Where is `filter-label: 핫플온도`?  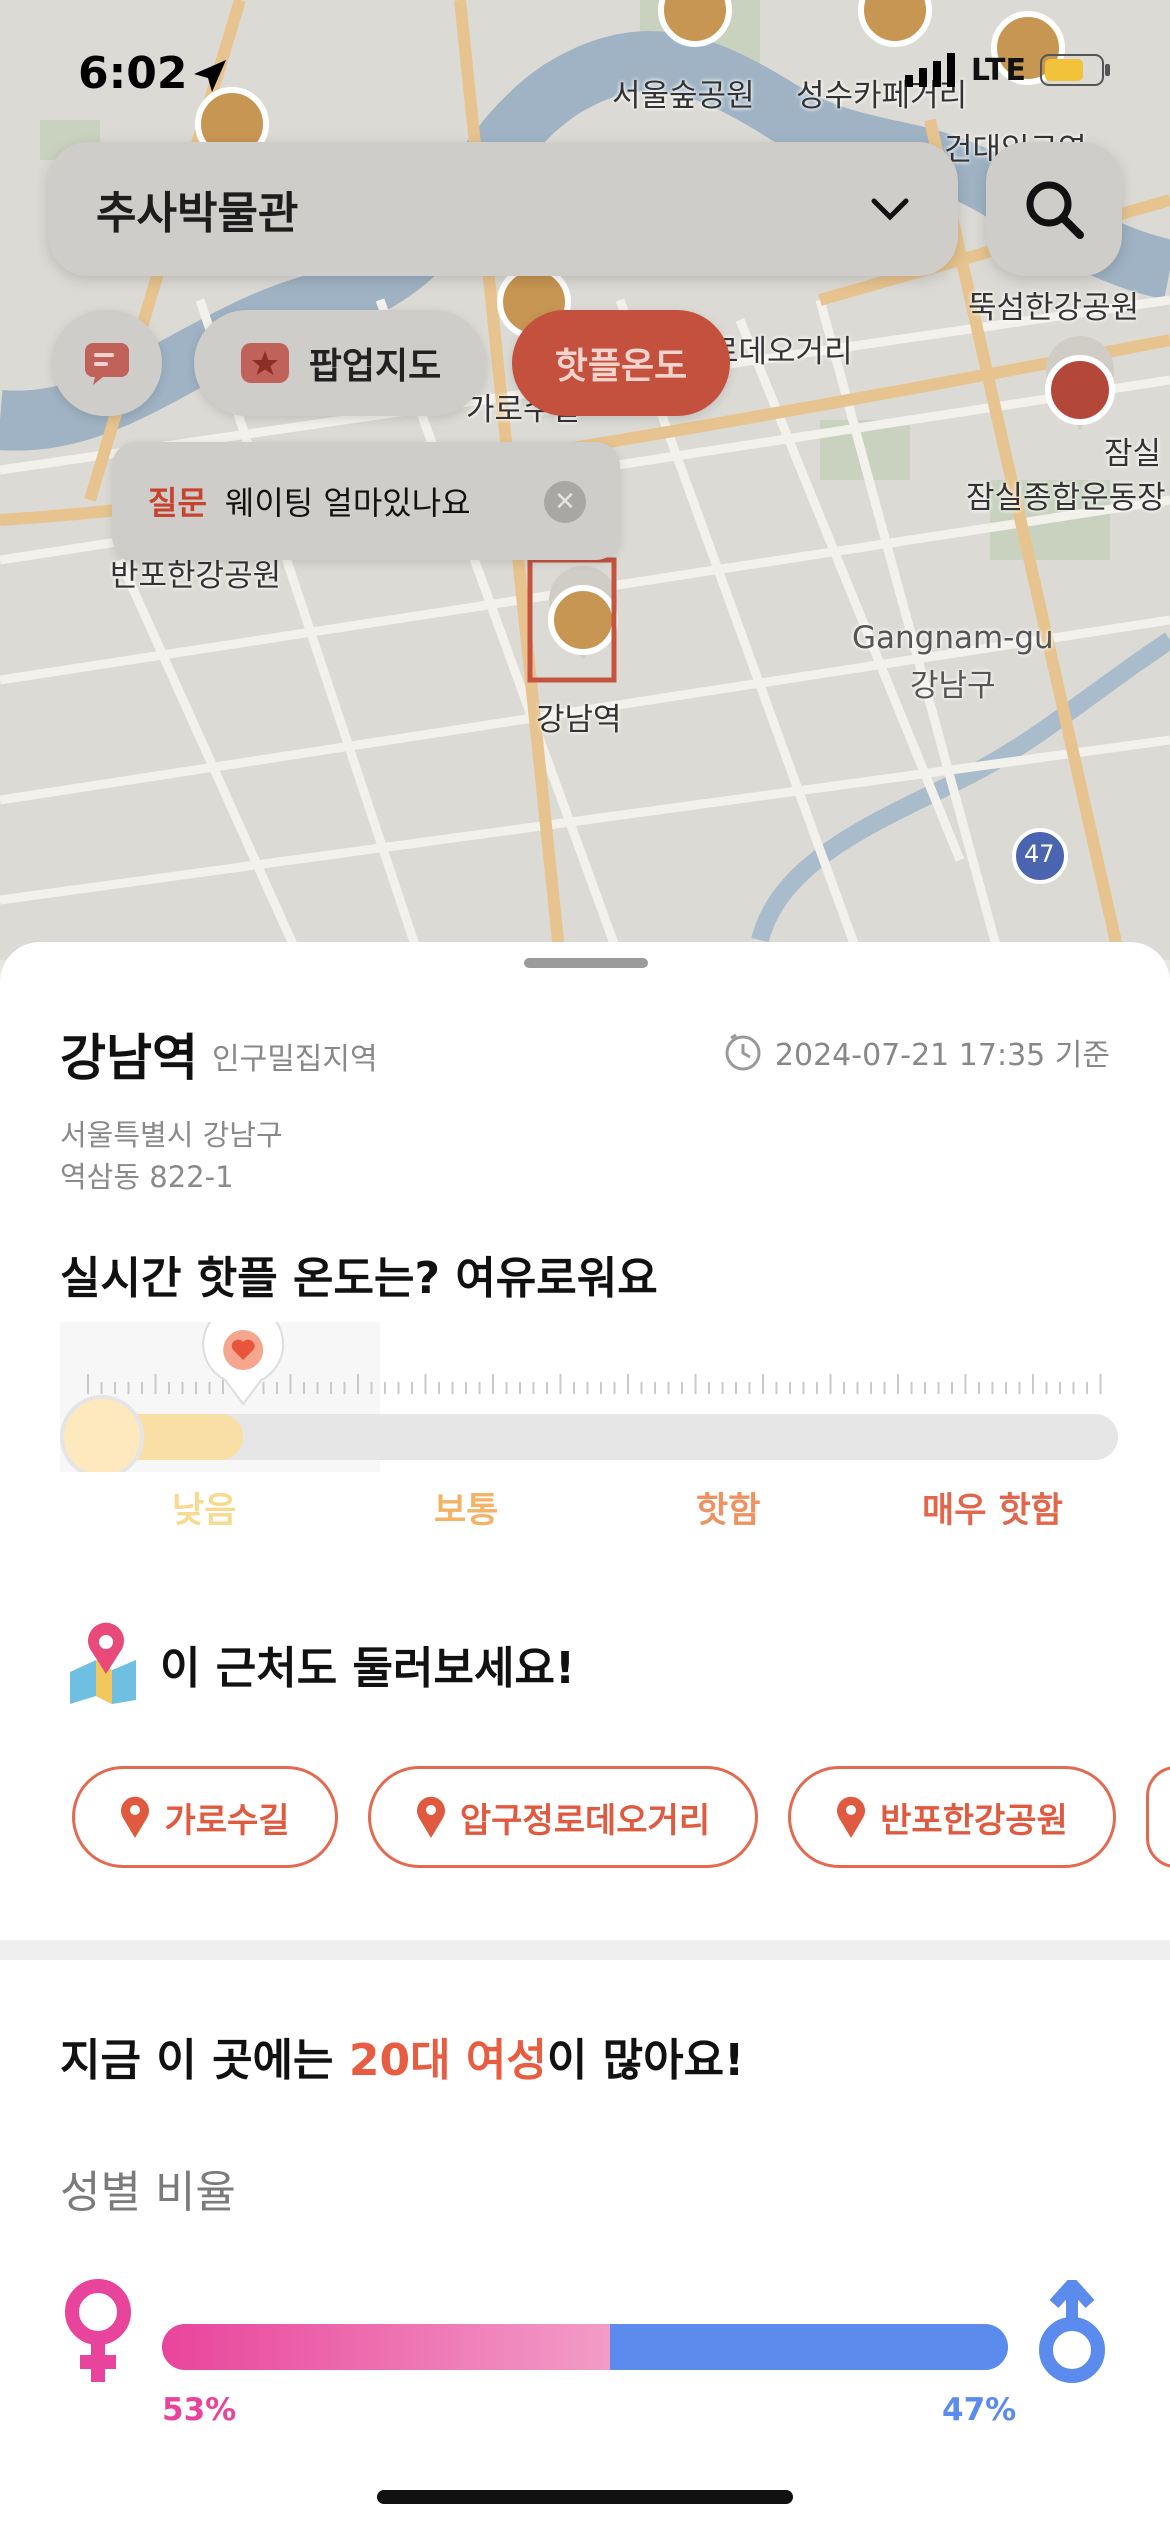 filter-label: 핫플온도 is located at coordinates (621, 366).